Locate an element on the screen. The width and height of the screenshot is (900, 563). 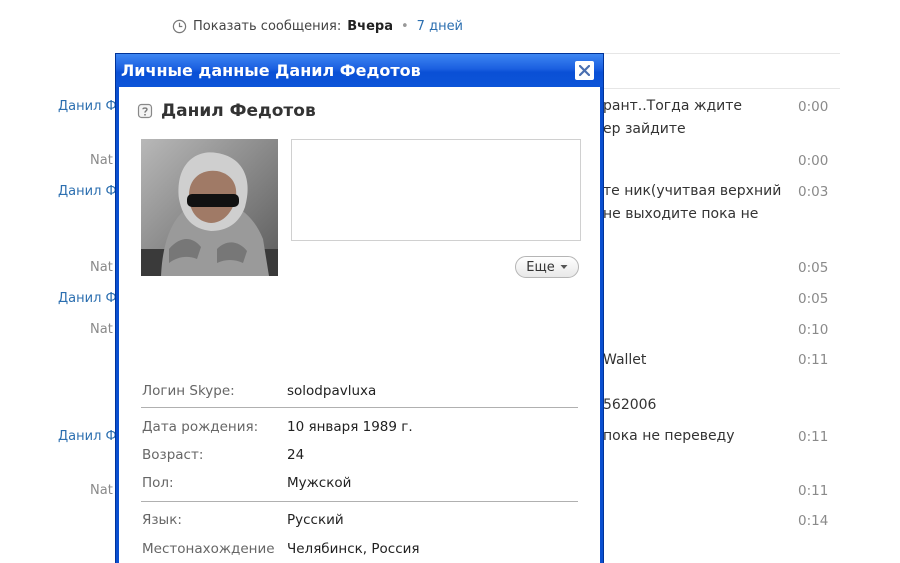
more-button: Еще is located at coordinates (547, 267).